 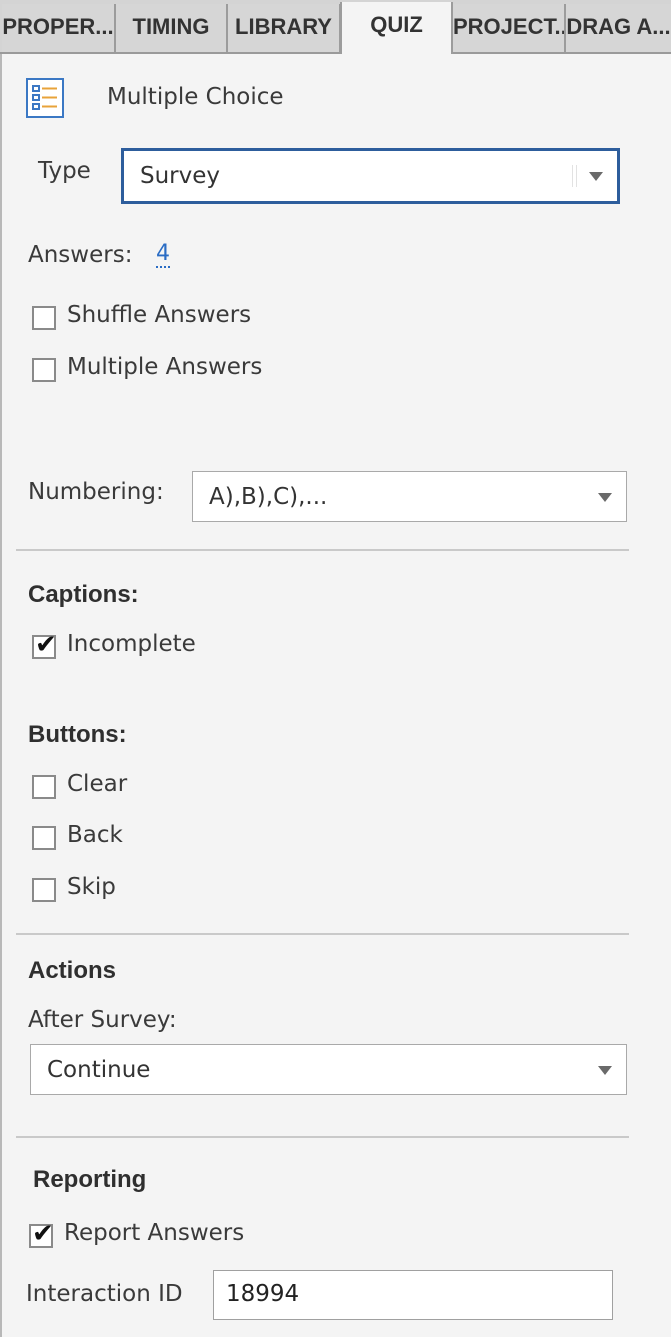 What do you see at coordinates (83, 594) in the screenshot?
I see `captions-heading: Captions:` at bounding box center [83, 594].